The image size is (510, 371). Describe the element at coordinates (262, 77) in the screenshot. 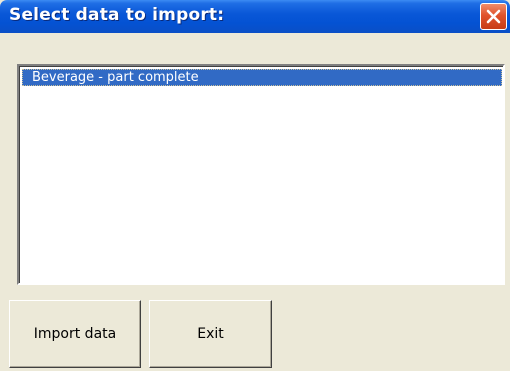

I see `list-item: Beverage - part complete` at that location.